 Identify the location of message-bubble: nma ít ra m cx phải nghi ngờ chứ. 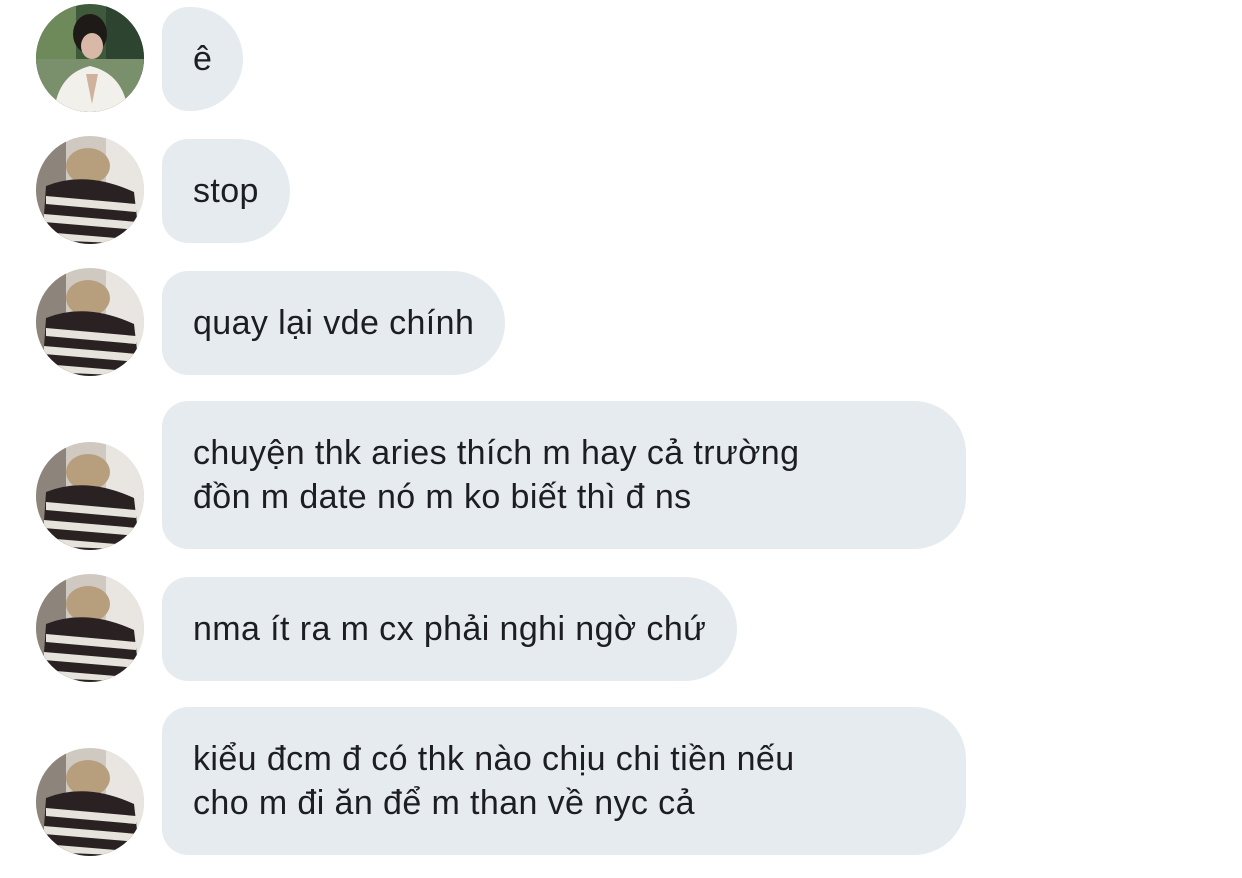
(450, 629).